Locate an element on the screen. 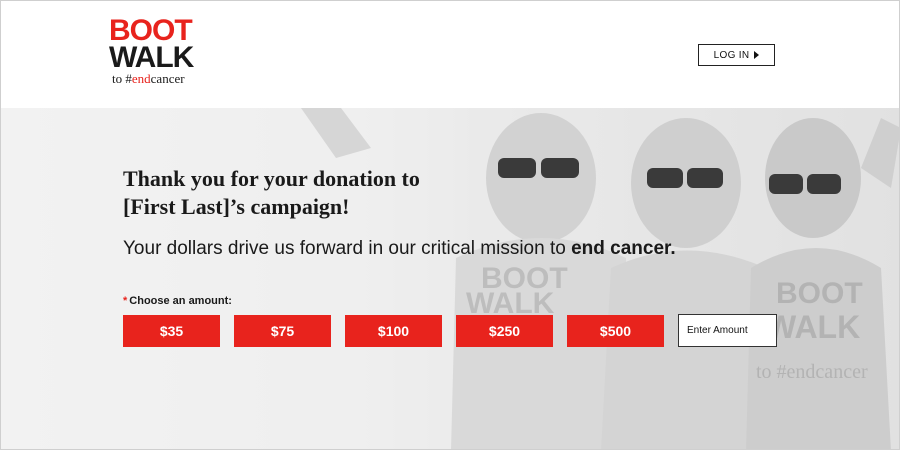 This screenshot has height=450, width=900. logo-tag-prefix: to # is located at coordinates (122, 78).